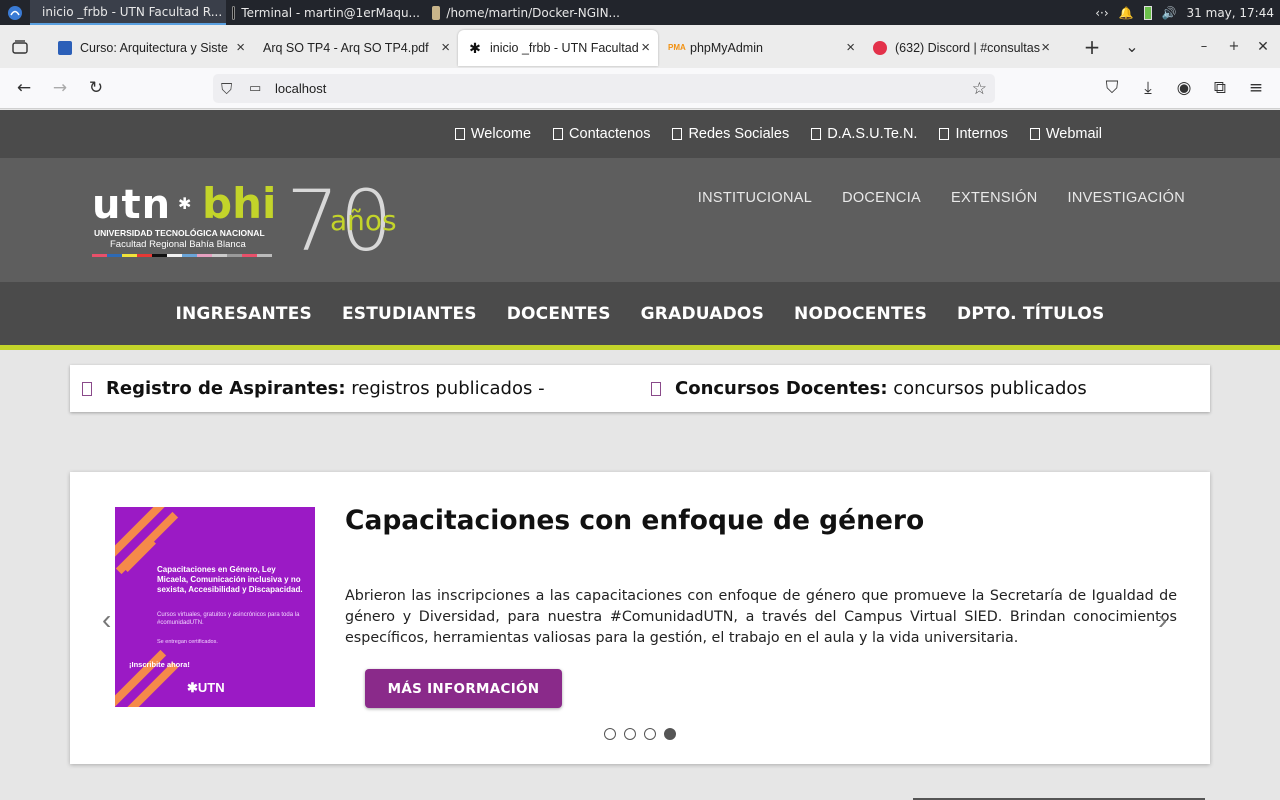 Image resolution: width=1280 pixels, height=800 pixels. Describe the element at coordinates (1126, 13) in the screenshot. I see `notification-bell-icon: 🔔` at that location.